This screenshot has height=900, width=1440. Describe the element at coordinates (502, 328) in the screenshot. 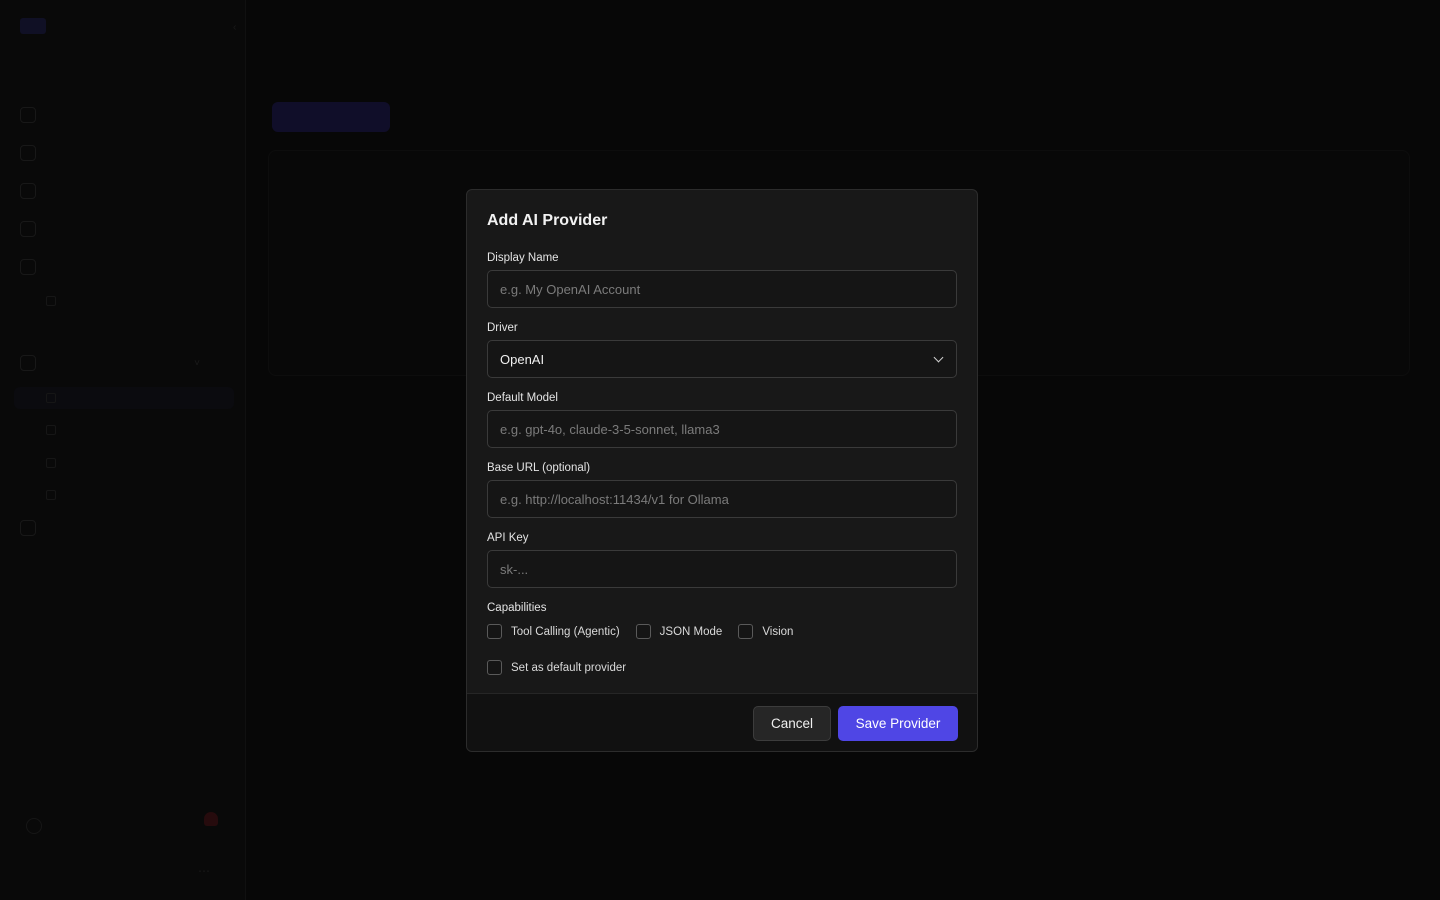

I see `driver-label: Driver` at that location.